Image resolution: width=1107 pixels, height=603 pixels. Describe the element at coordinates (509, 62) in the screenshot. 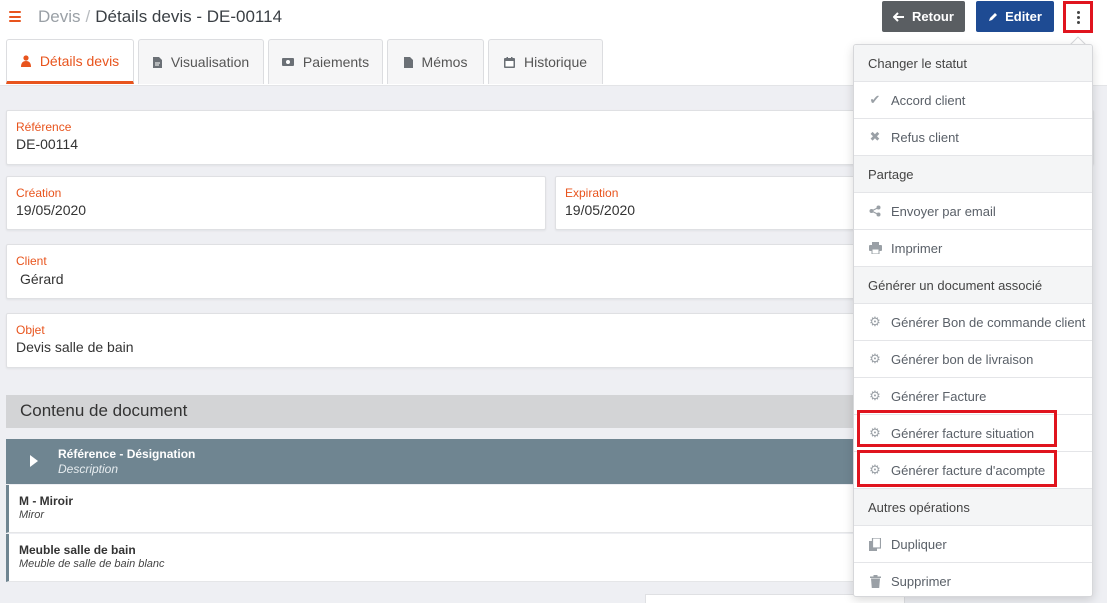

I see `calendar-icon` at that location.